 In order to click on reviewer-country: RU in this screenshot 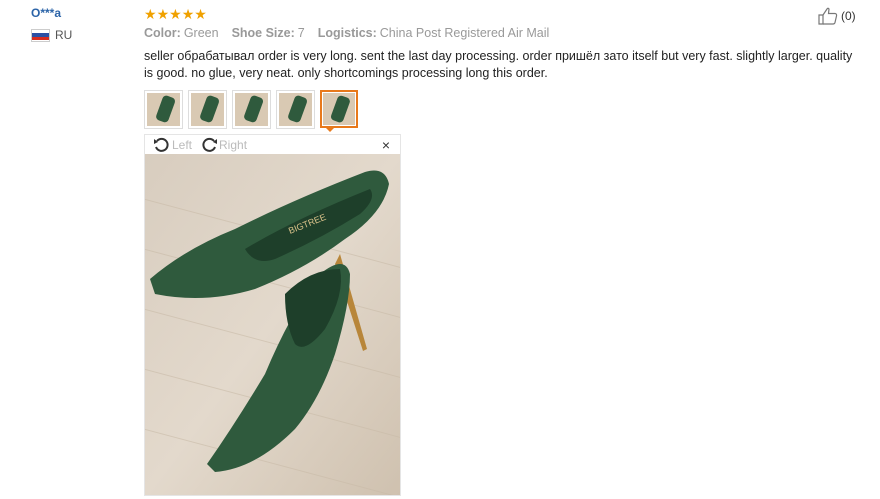, I will do `click(81, 35)`.